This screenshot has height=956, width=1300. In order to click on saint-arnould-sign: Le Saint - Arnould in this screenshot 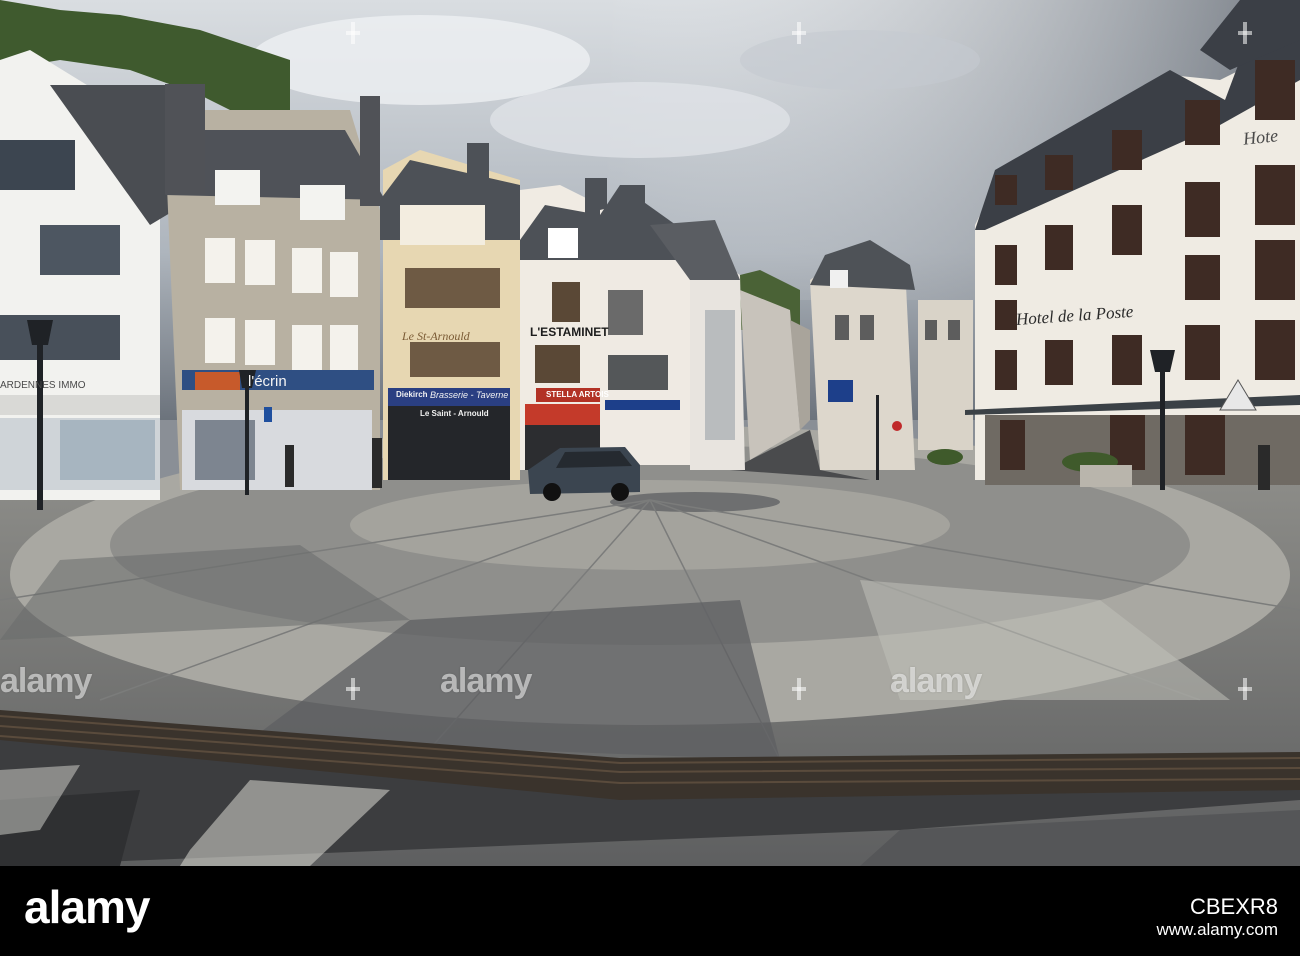, I will do `click(454, 413)`.